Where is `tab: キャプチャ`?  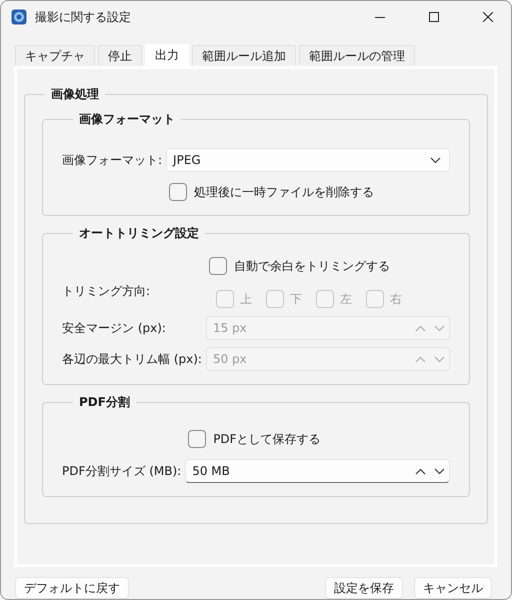 tab: キャプチャ is located at coordinates (55, 55).